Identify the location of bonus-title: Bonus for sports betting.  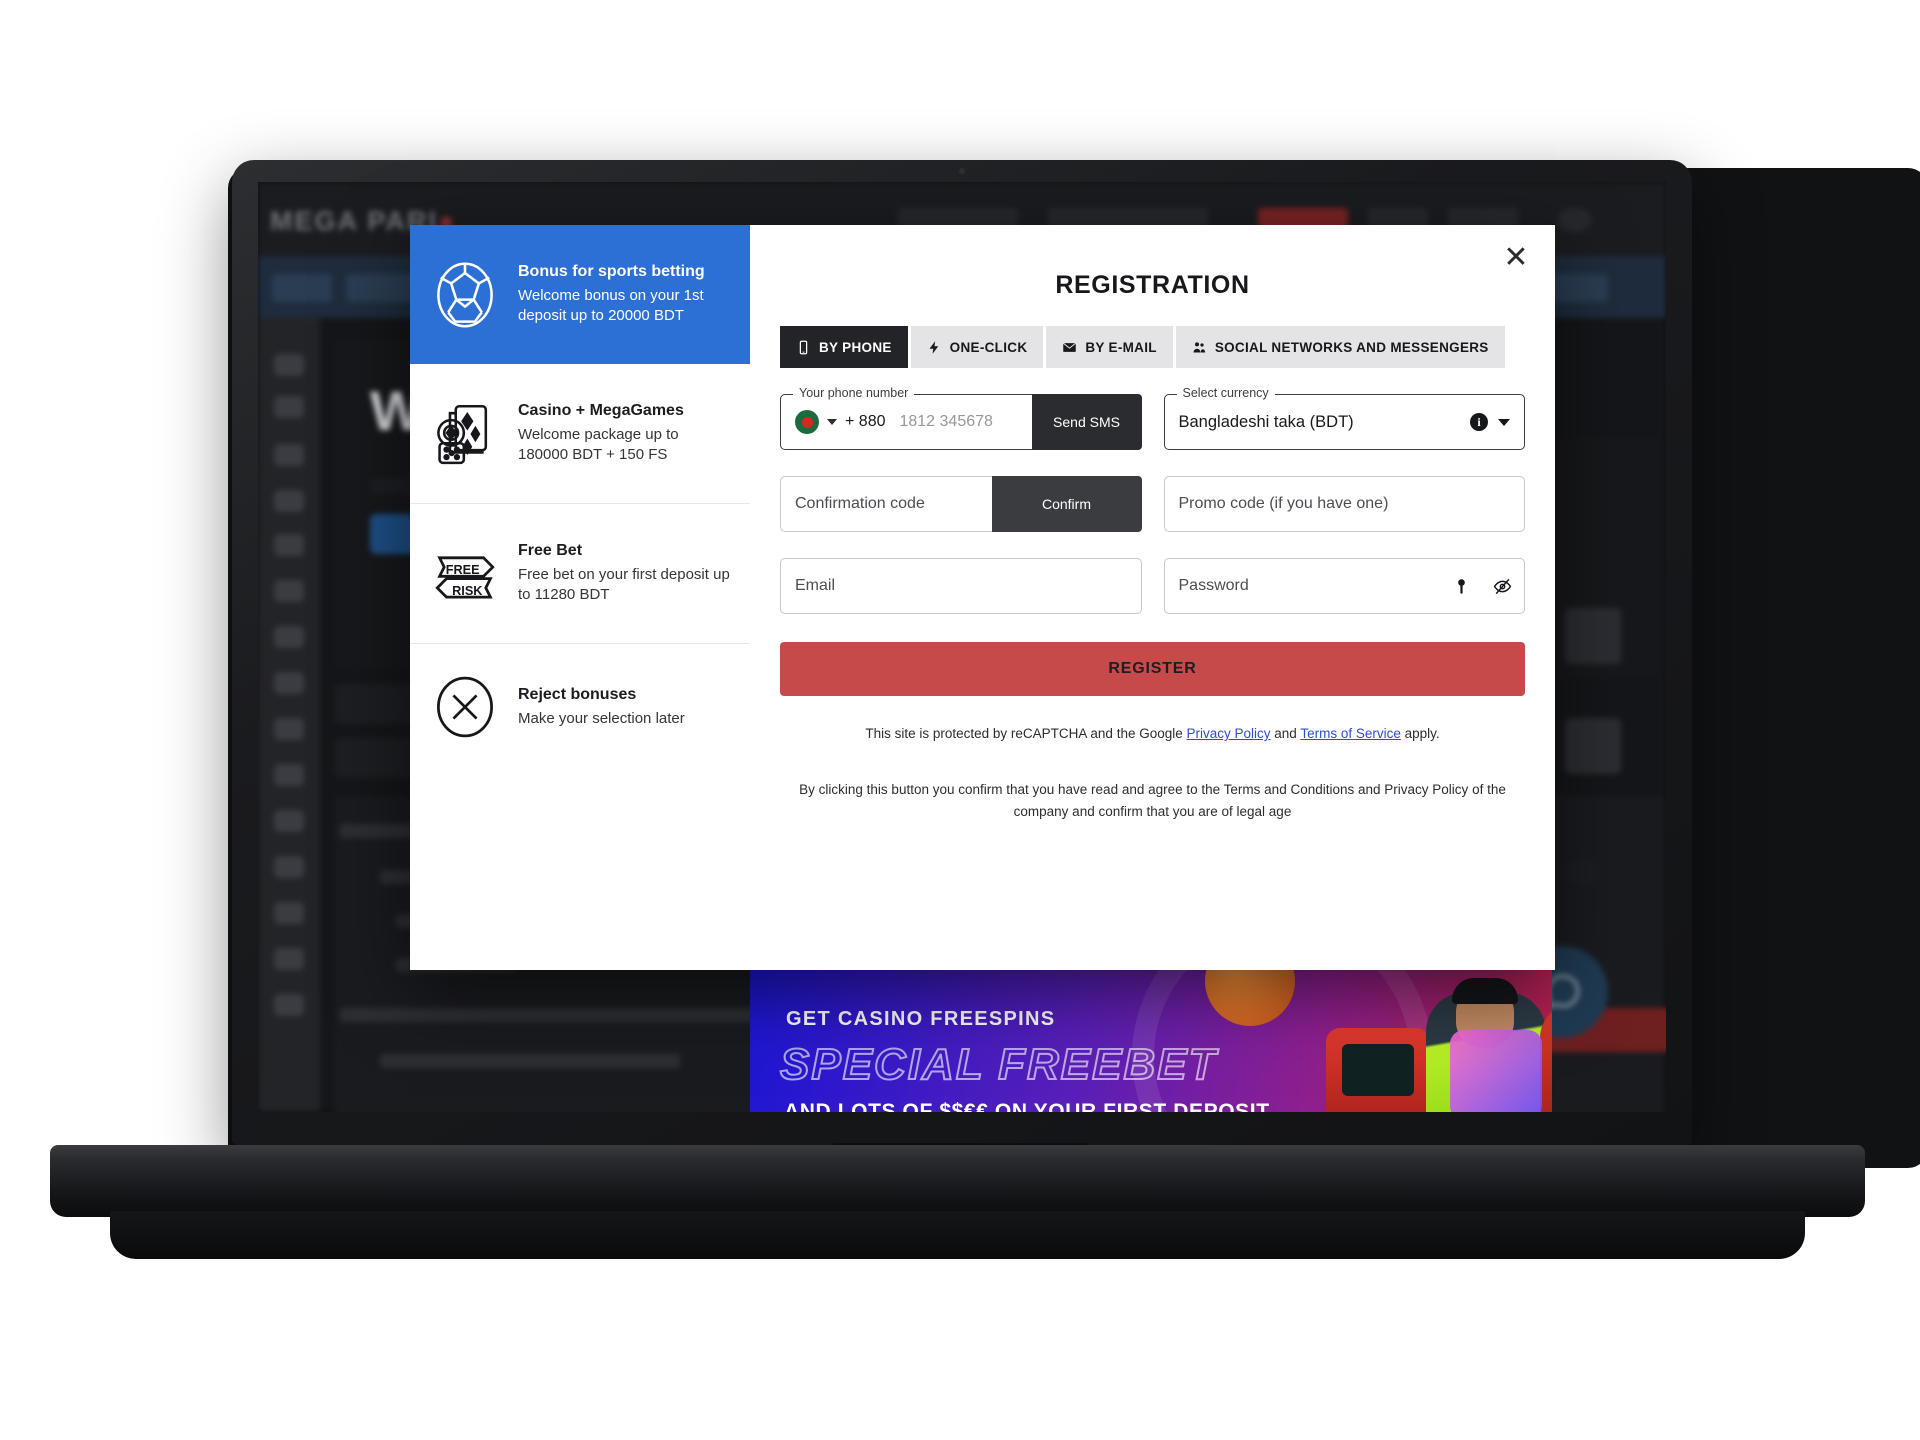
(611, 272).